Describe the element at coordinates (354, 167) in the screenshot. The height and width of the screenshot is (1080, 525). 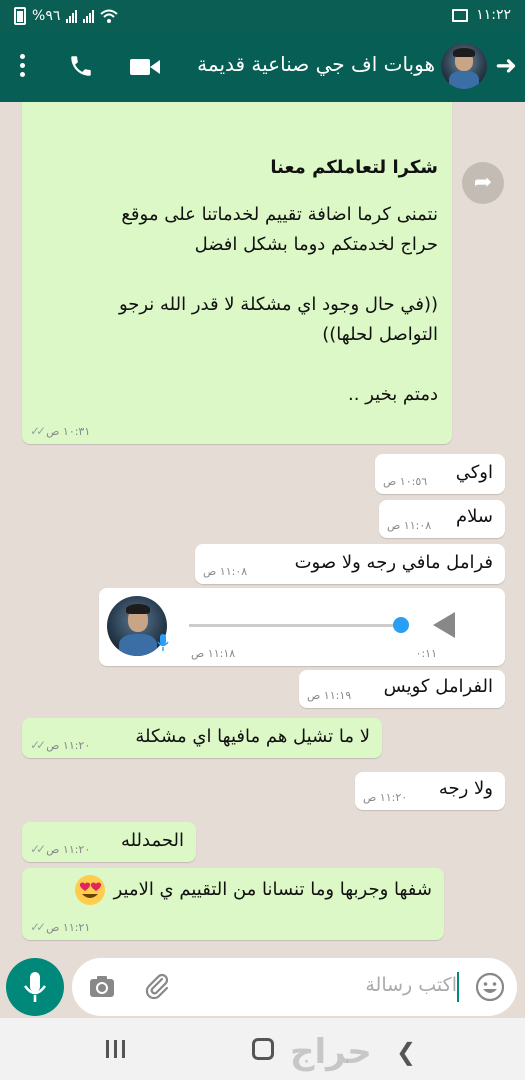
I see `message-title: شكرا لتعاملكم معنا` at that location.